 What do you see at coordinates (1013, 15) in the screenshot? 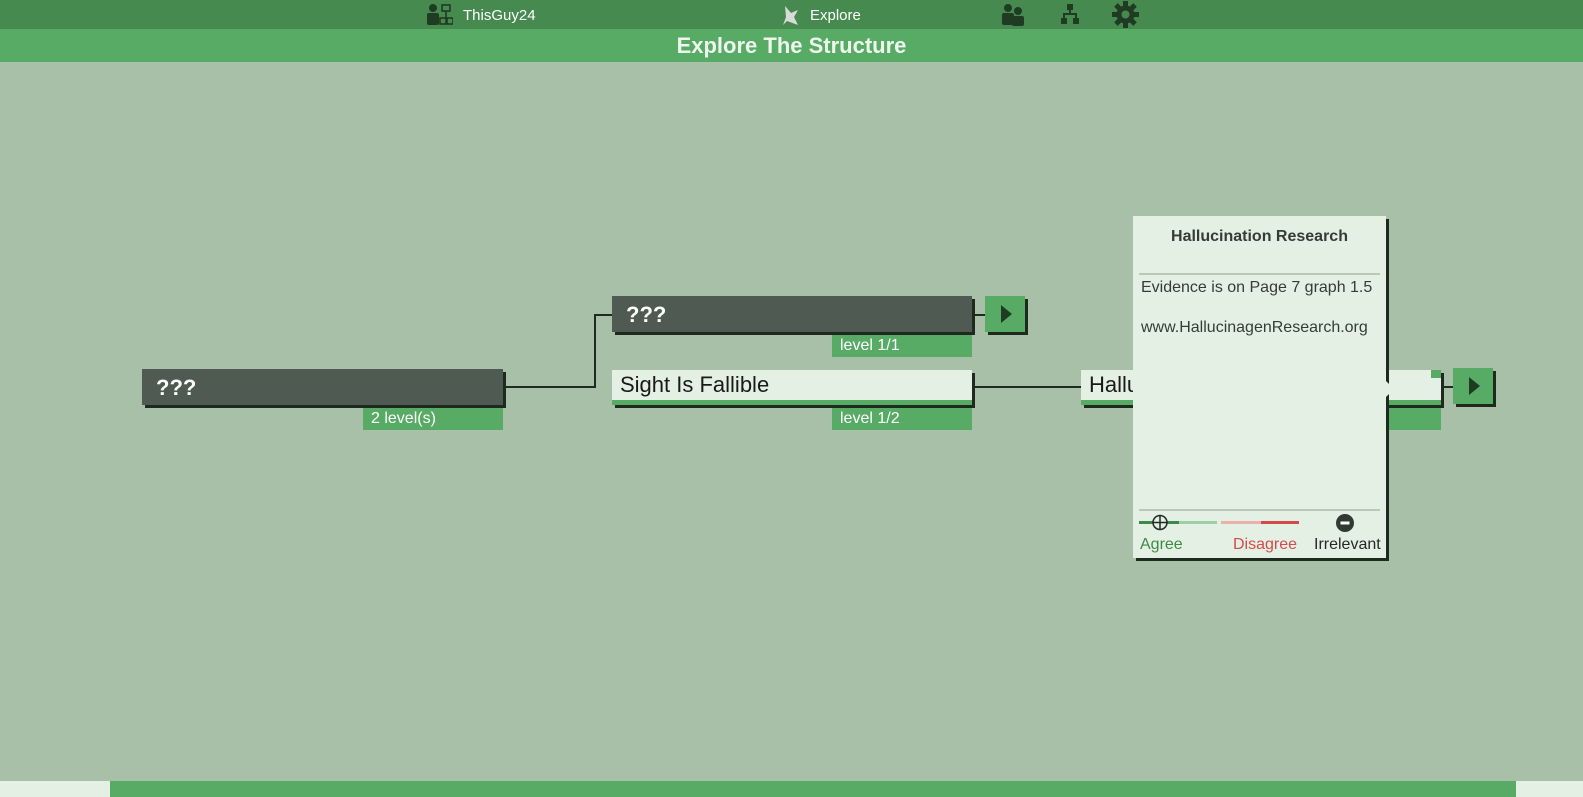
I see `people-icon` at bounding box center [1013, 15].